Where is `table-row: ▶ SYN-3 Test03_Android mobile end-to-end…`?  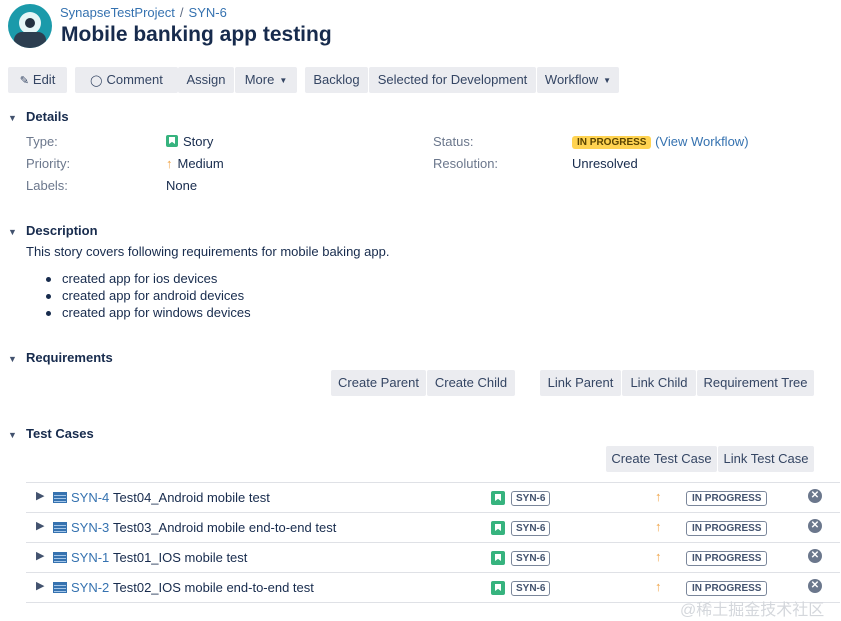 table-row: ▶ SYN-3 Test03_Android mobile end-to-end… is located at coordinates (433, 528).